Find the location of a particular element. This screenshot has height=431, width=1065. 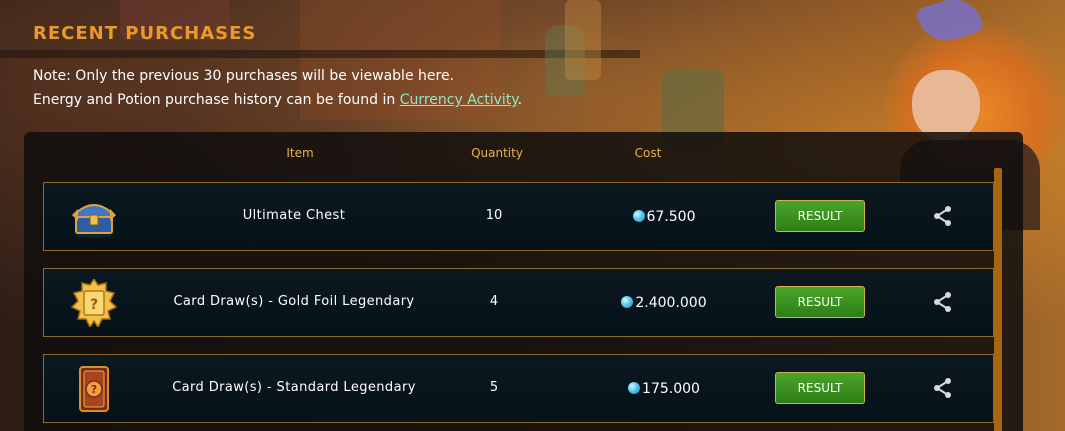

row-item-name: Card Draw(s) - Standard Legendary is located at coordinates (294, 387).